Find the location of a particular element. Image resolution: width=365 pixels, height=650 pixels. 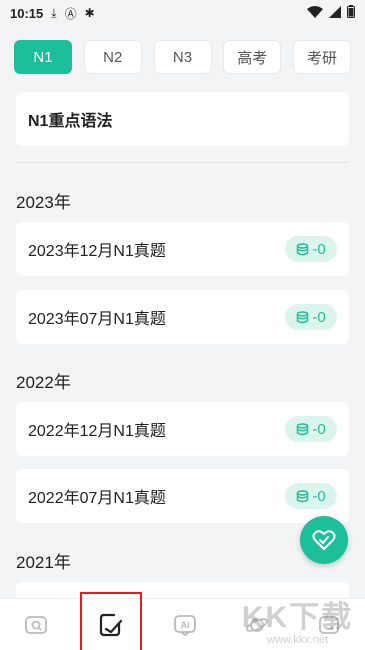

status-bar: 10:15 ⤓ Ⓐ ✱ is located at coordinates (182, 13).